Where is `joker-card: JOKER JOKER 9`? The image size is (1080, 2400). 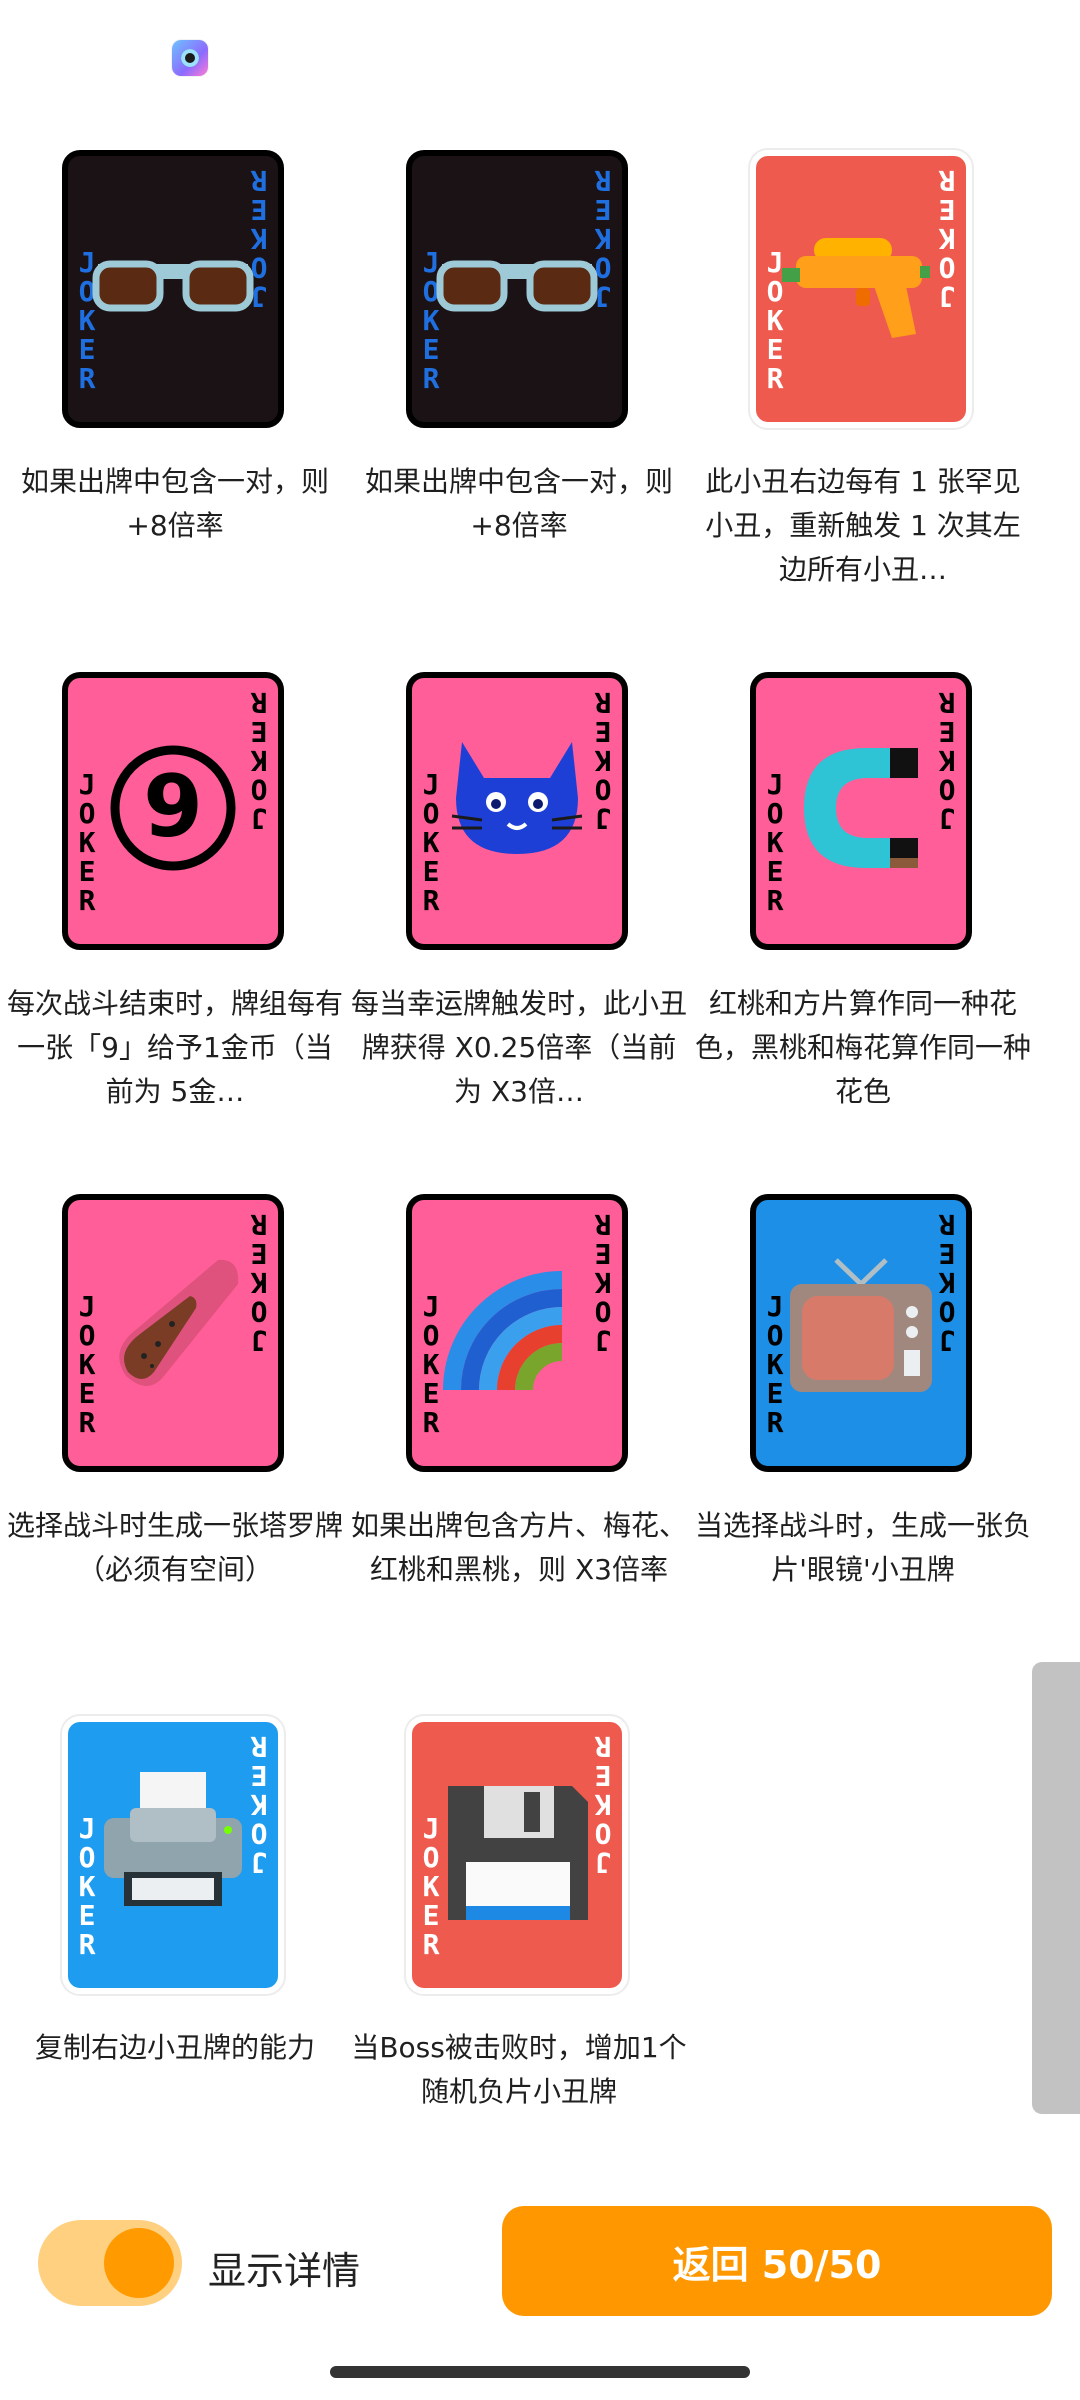 joker-card: JOKER JOKER 9 is located at coordinates (173, 811).